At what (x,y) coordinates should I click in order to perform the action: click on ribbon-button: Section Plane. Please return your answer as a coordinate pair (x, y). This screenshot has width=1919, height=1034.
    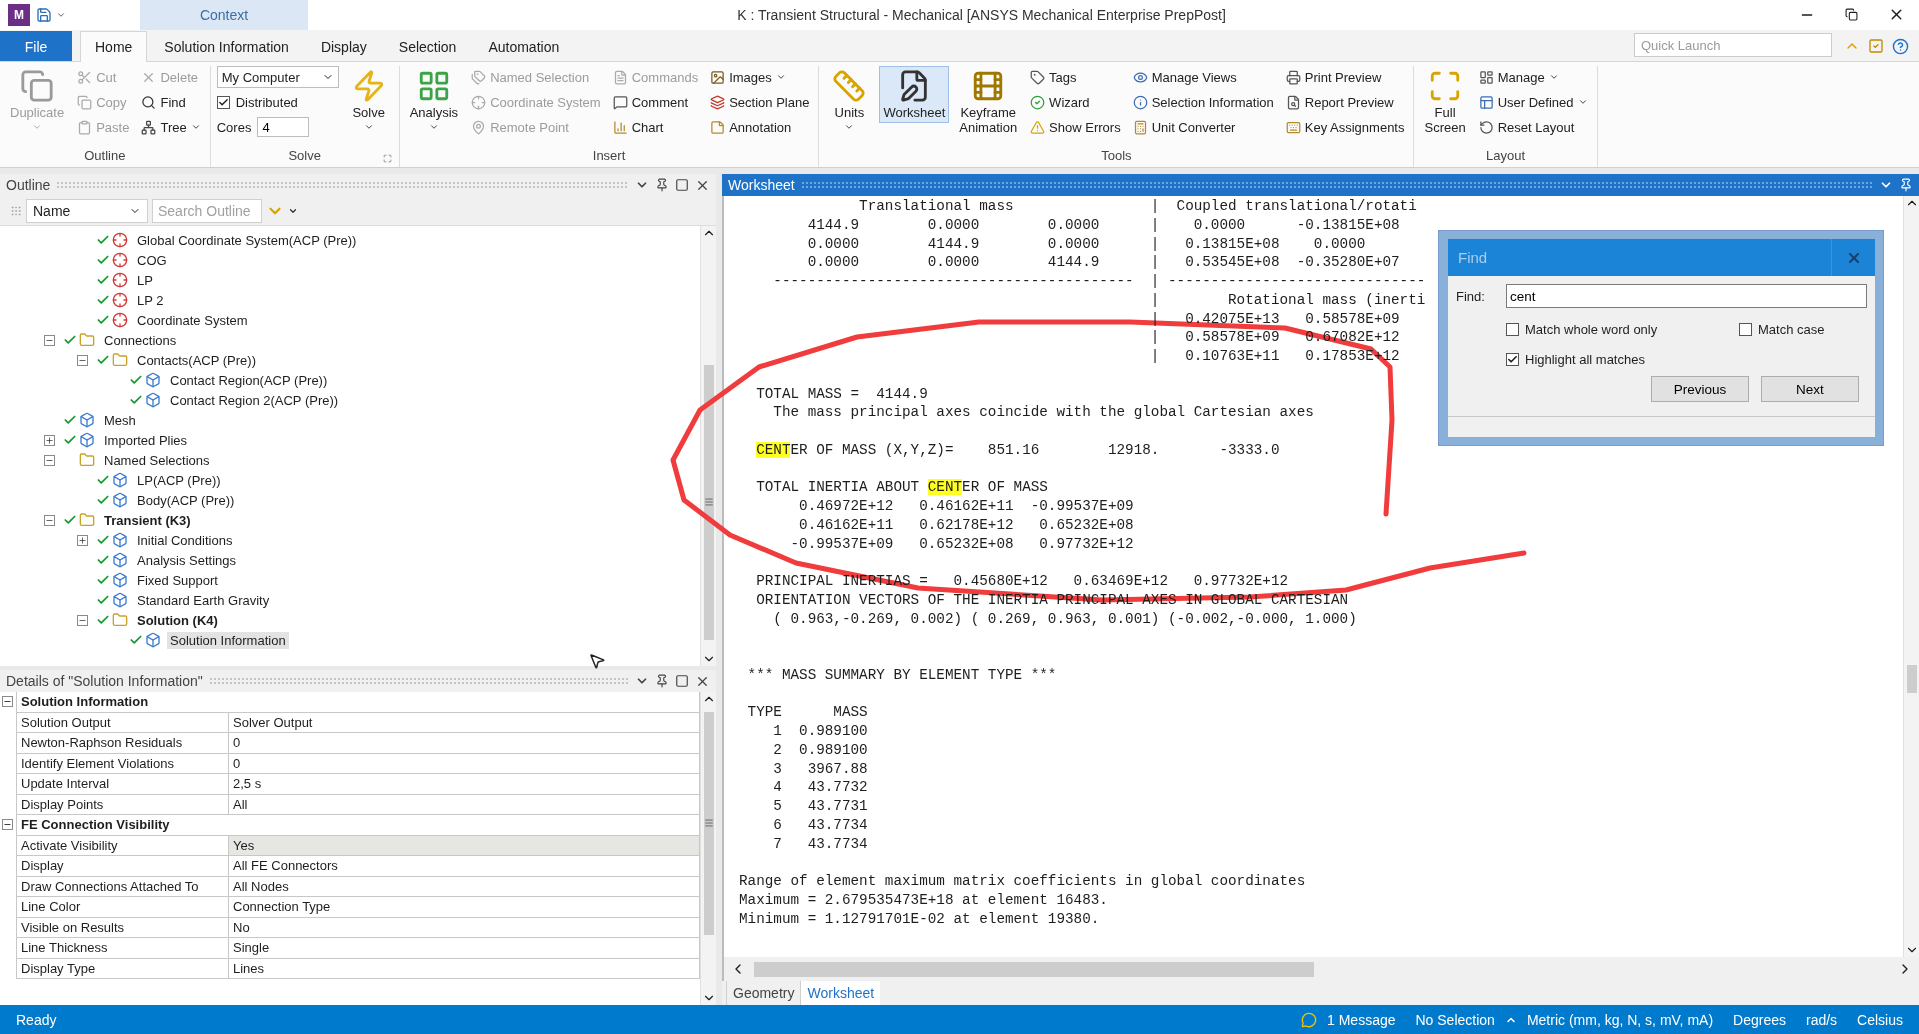
    Looking at the image, I should click on (760, 102).